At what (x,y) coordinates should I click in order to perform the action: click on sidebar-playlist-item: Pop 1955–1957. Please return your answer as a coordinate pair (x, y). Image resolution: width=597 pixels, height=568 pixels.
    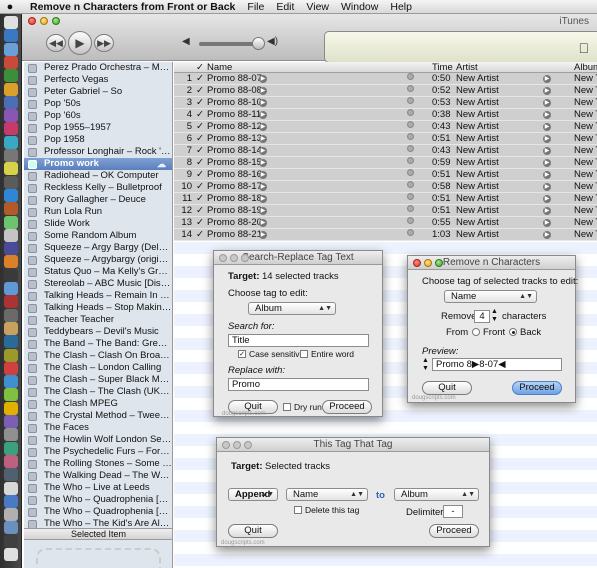
    Looking at the image, I should click on (98, 128).